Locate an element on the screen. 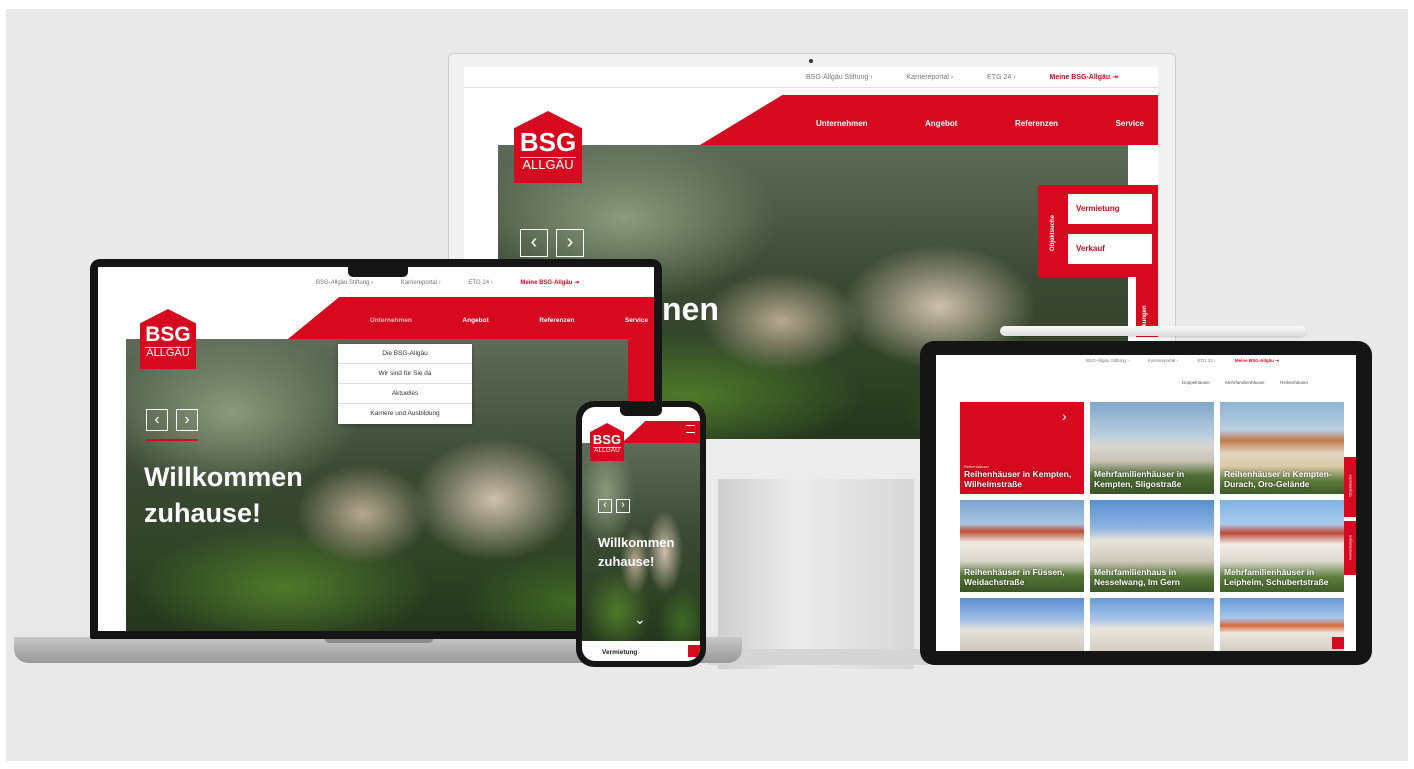 Image resolution: width=1414 pixels, height=769 pixels. laptop-prev-button: ‹ is located at coordinates (157, 420).